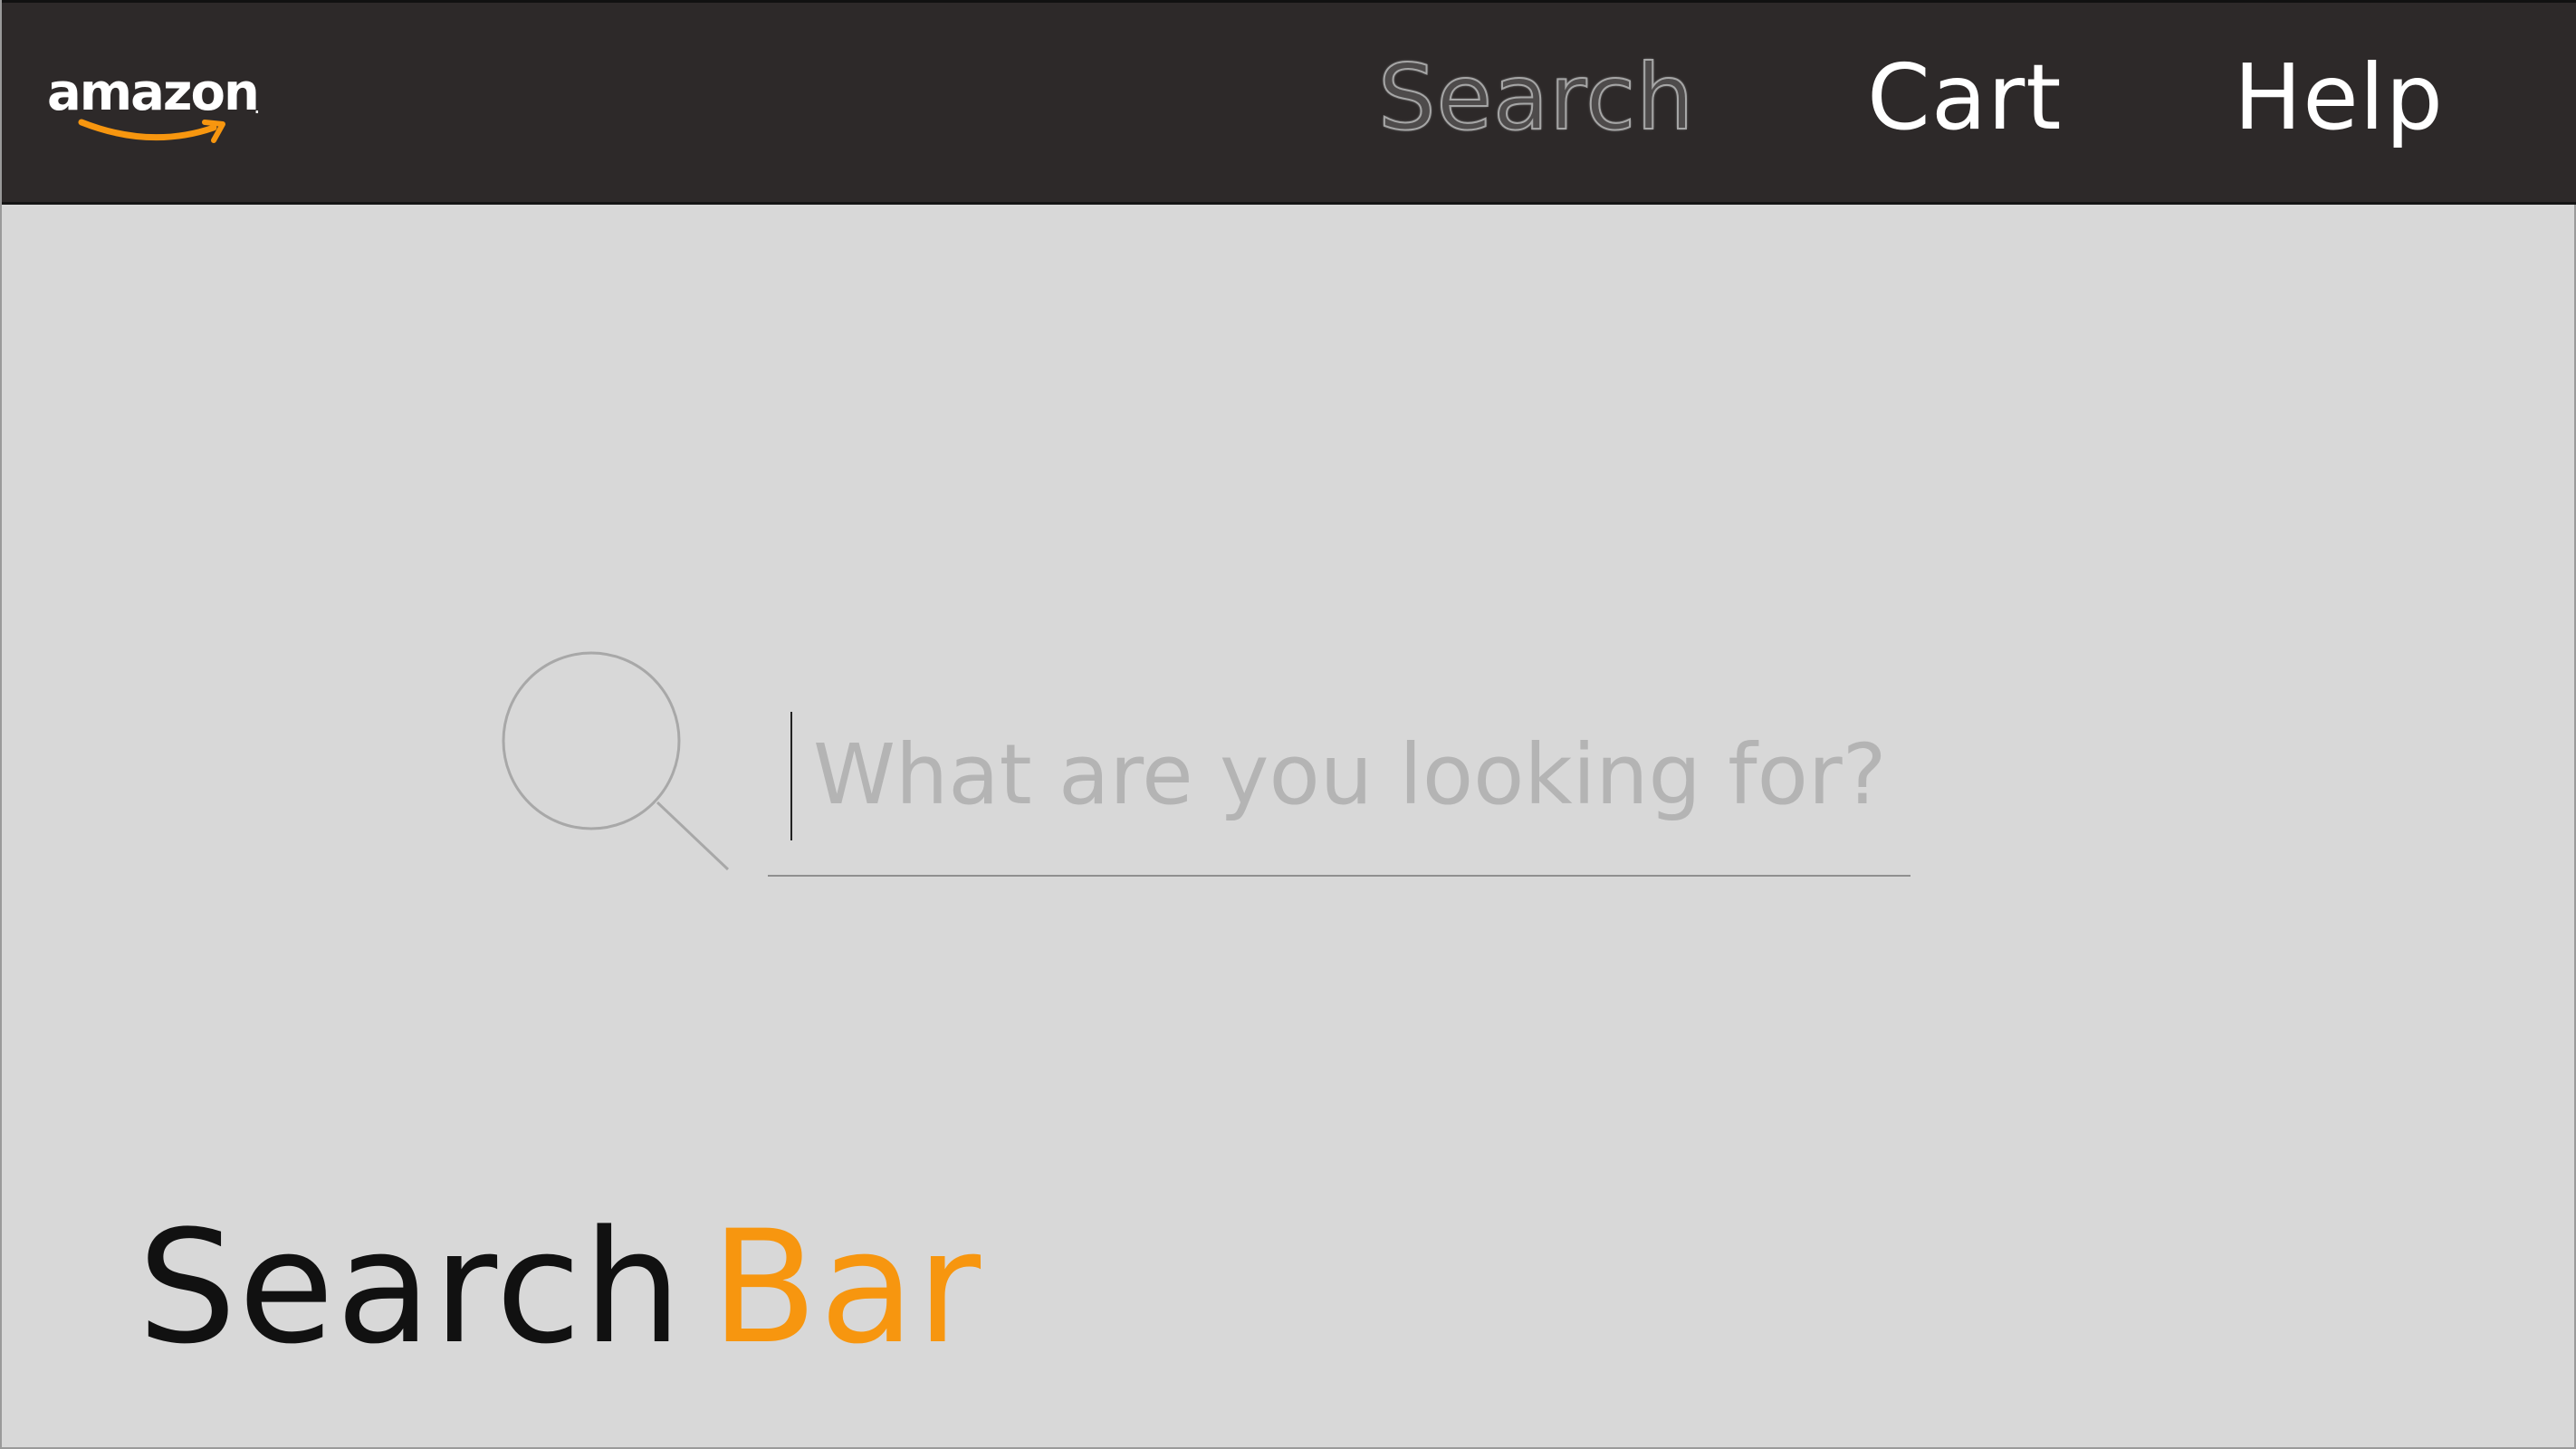 The image size is (2576, 1449). What do you see at coordinates (791, 776) in the screenshot?
I see `text-caret` at bounding box center [791, 776].